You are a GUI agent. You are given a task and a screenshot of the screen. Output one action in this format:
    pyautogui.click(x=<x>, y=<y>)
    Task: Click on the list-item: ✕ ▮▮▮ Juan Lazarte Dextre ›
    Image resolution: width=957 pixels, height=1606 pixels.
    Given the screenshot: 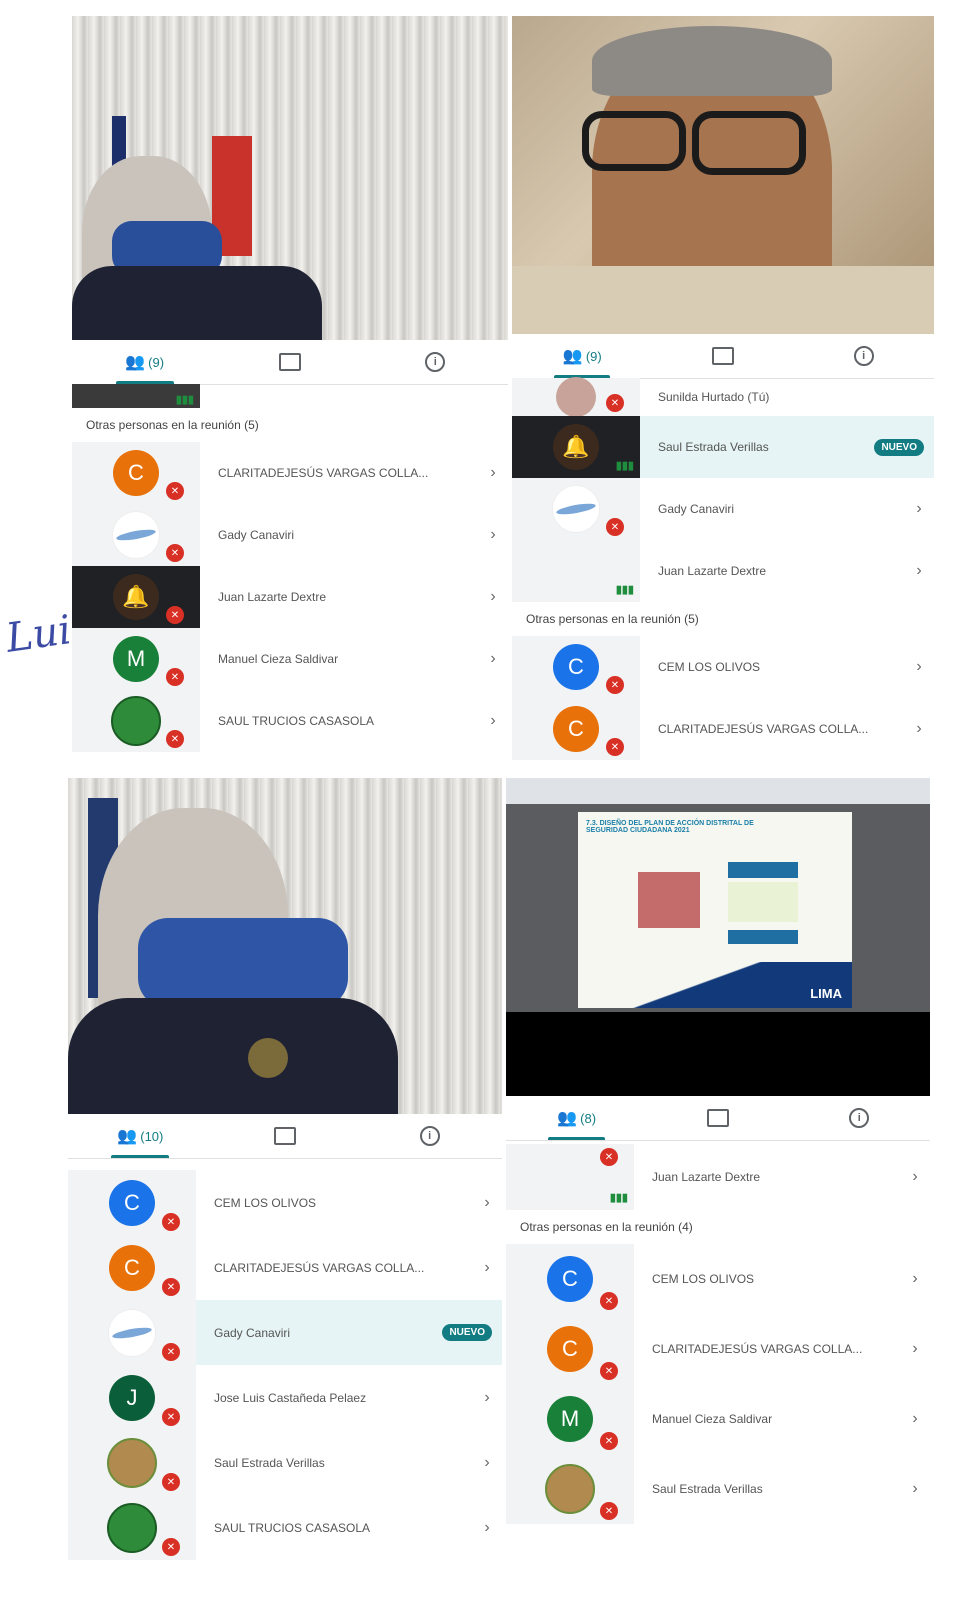 What is the action you would take?
    pyautogui.click(x=718, y=1177)
    